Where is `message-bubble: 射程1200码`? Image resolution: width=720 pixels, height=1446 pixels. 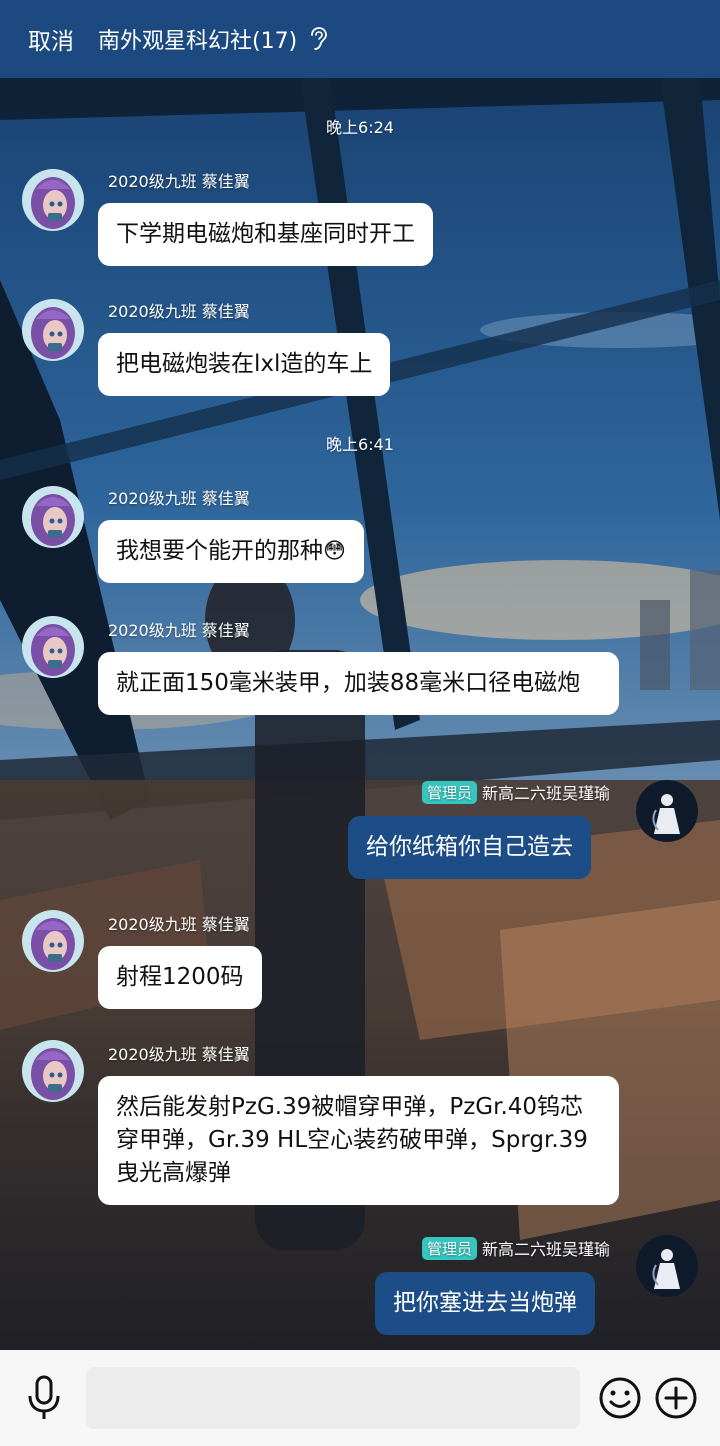
message-bubble: 射程1200码 is located at coordinates (180, 977).